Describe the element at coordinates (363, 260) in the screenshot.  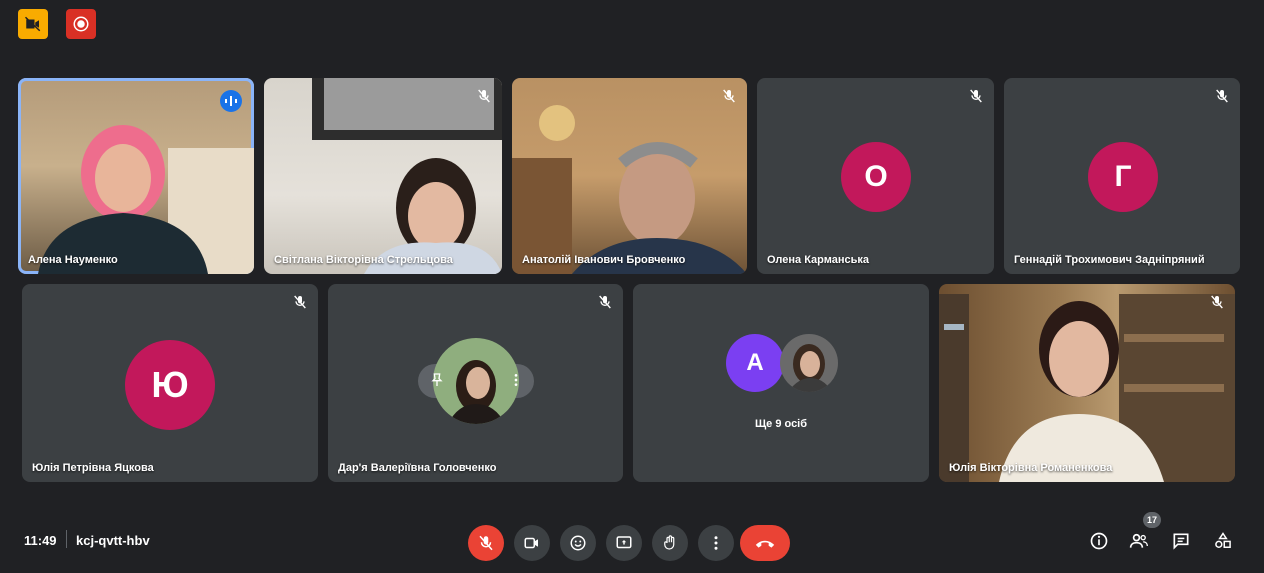
I see `participant-name: Світлана Вікторівна Стрельцова` at that location.